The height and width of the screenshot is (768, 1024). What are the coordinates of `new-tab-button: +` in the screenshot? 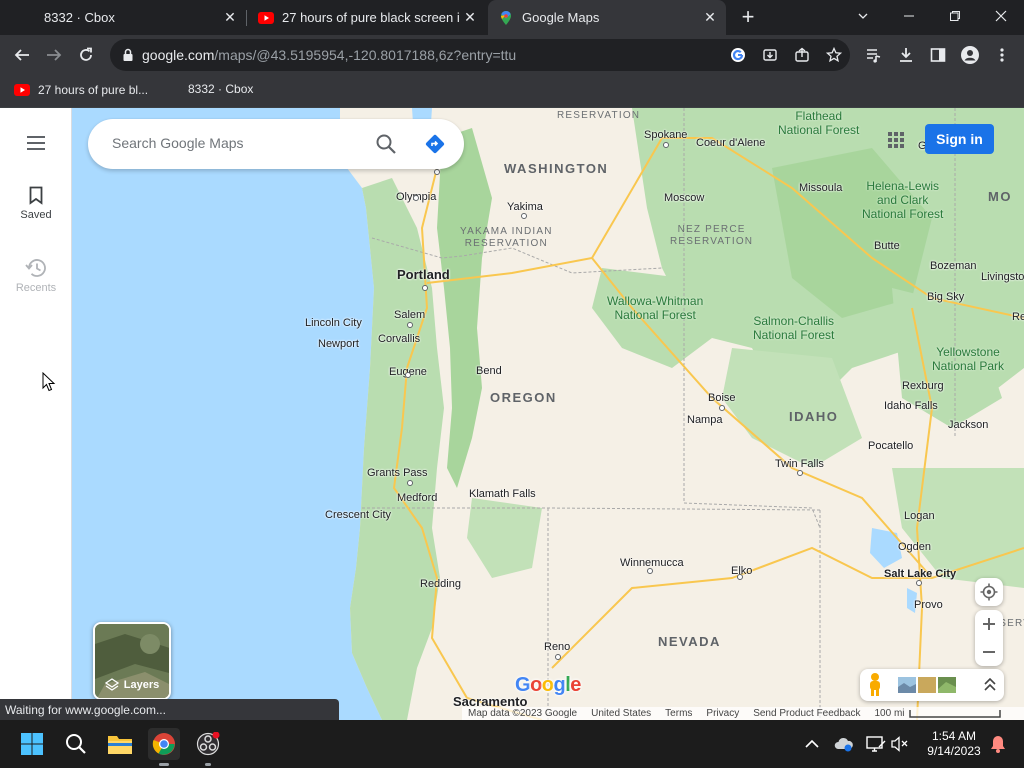 It's located at (748, 16).